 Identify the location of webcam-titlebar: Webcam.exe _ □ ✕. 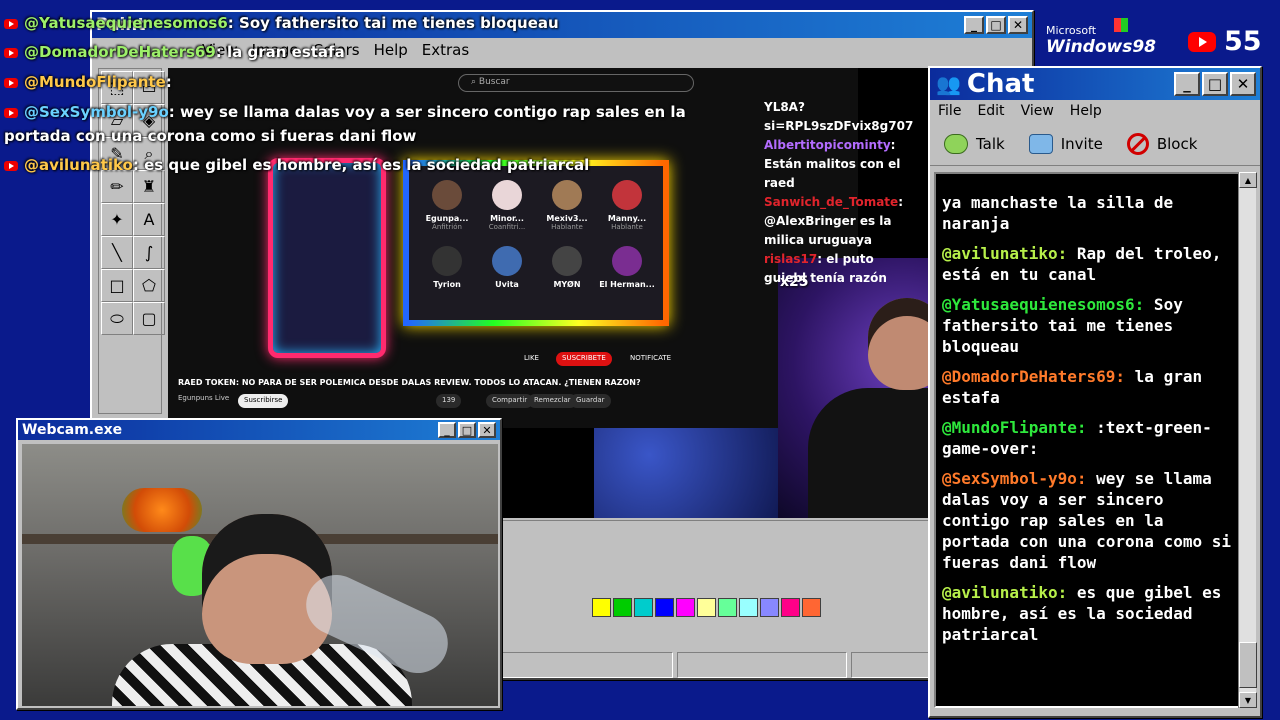
(259, 430).